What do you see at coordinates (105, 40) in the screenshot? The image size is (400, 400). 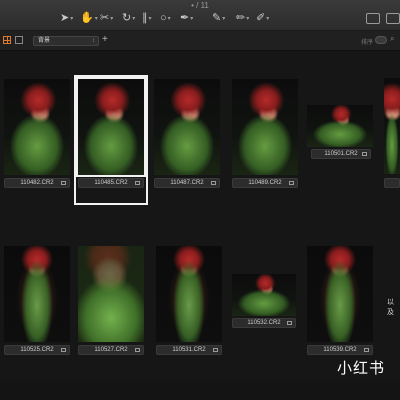 I see `add-button: +` at bounding box center [105, 40].